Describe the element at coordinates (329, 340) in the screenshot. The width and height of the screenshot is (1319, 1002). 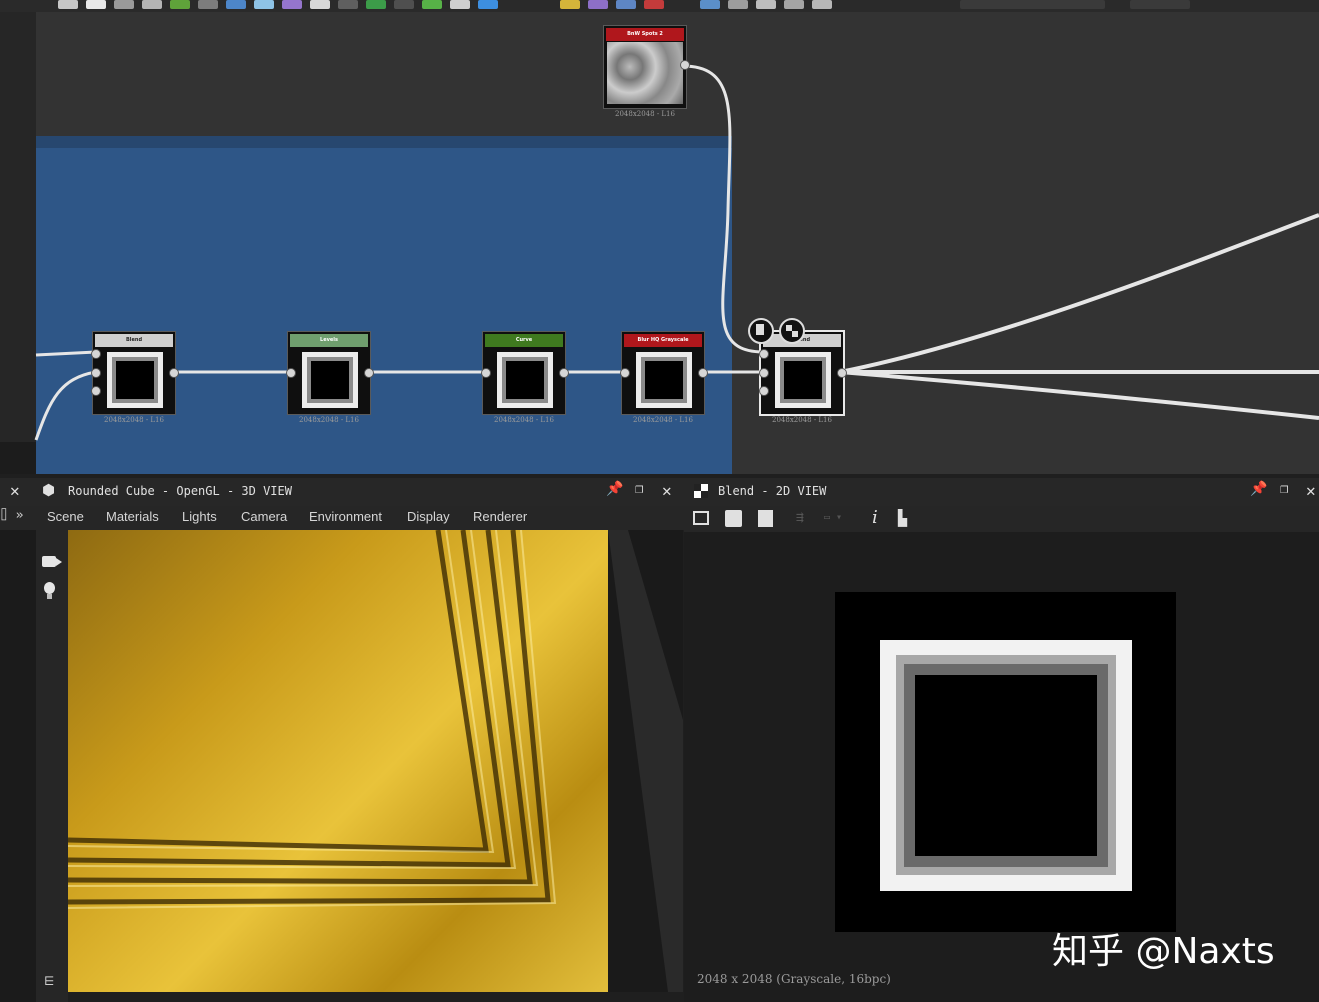
I see `node-title: Levels` at that location.